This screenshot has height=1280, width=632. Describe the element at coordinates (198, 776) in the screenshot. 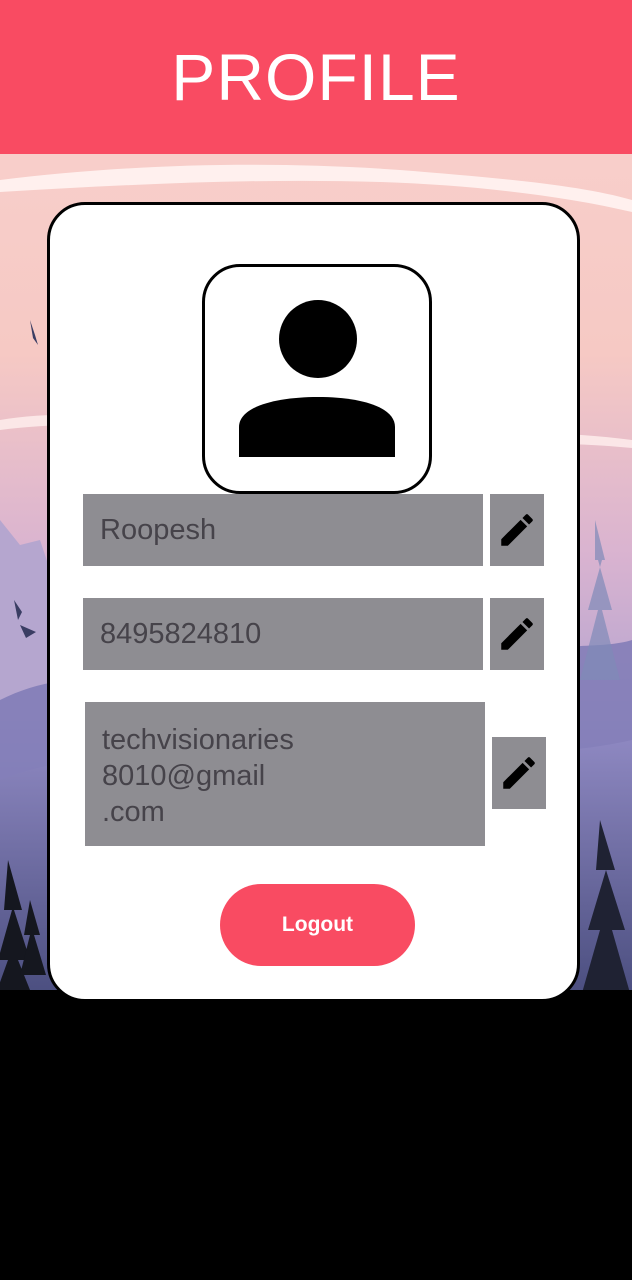

I see `email-value: techvisionaries 8010@gmail .com` at that location.